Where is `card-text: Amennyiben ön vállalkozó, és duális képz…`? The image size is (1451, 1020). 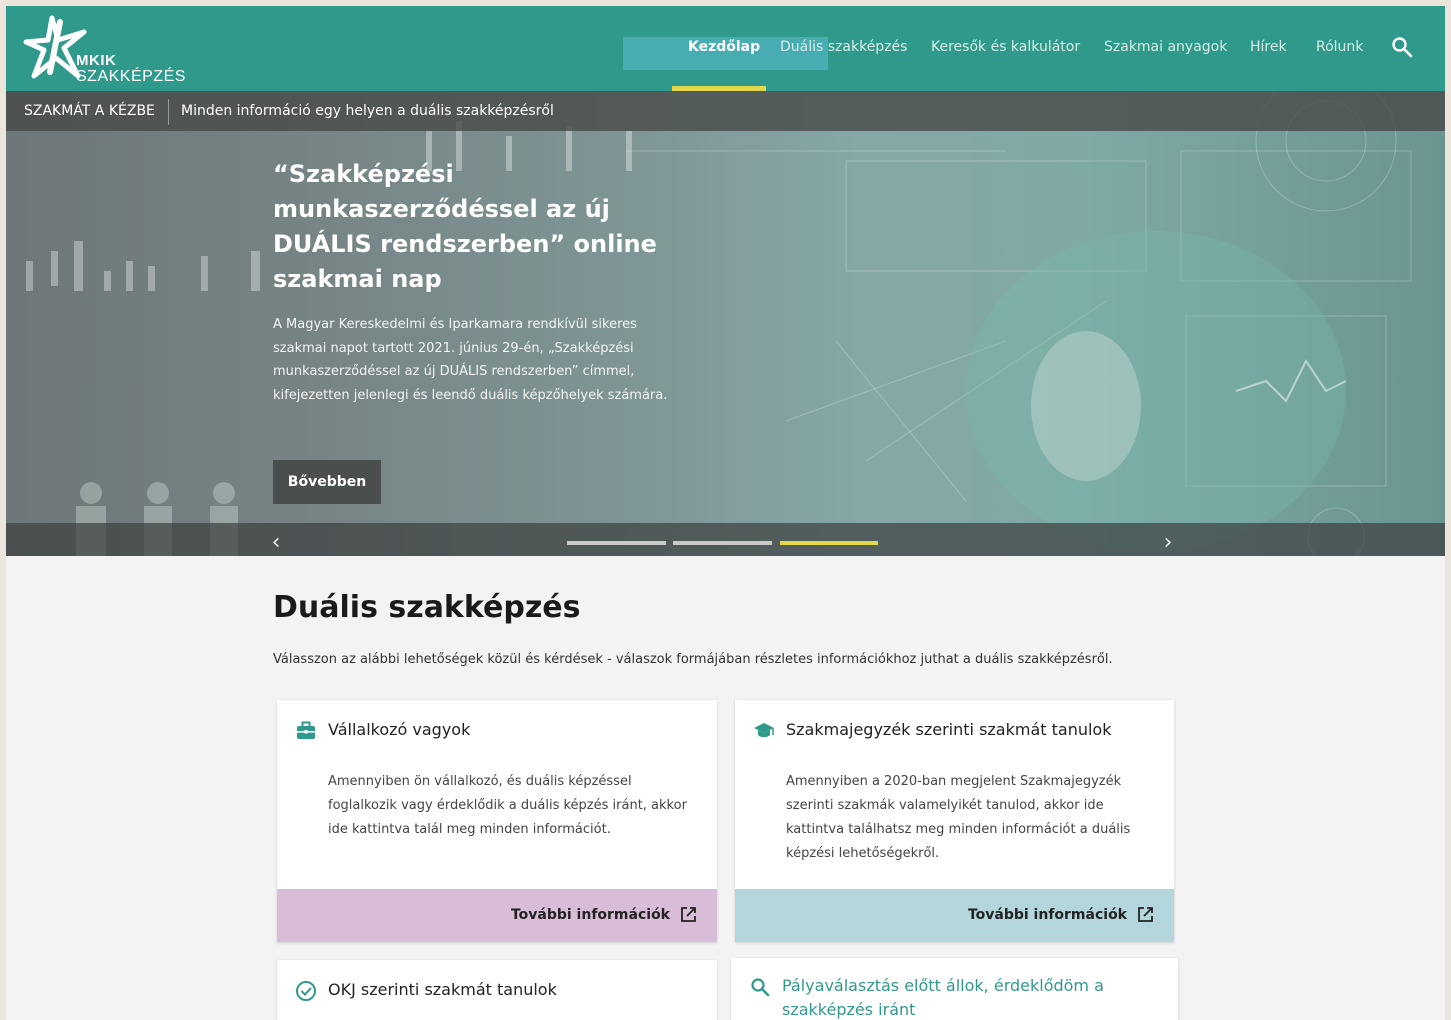
card-text: Amennyiben ön vállalkozó, és duális képz… is located at coordinates (507, 805).